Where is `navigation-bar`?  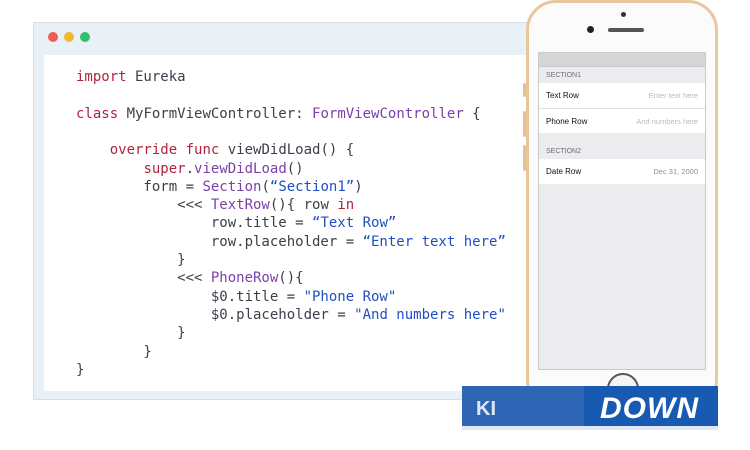 navigation-bar is located at coordinates (622, 60).